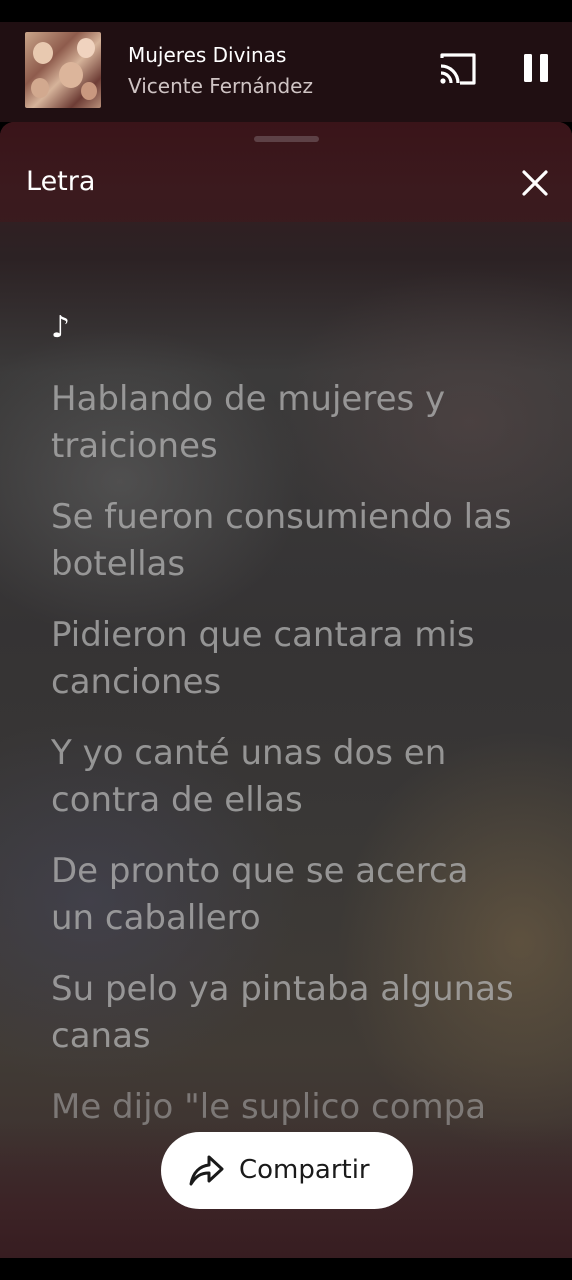 This screenshot has width=572, height=1280. I want to click on album-cover, so click(63, 70).